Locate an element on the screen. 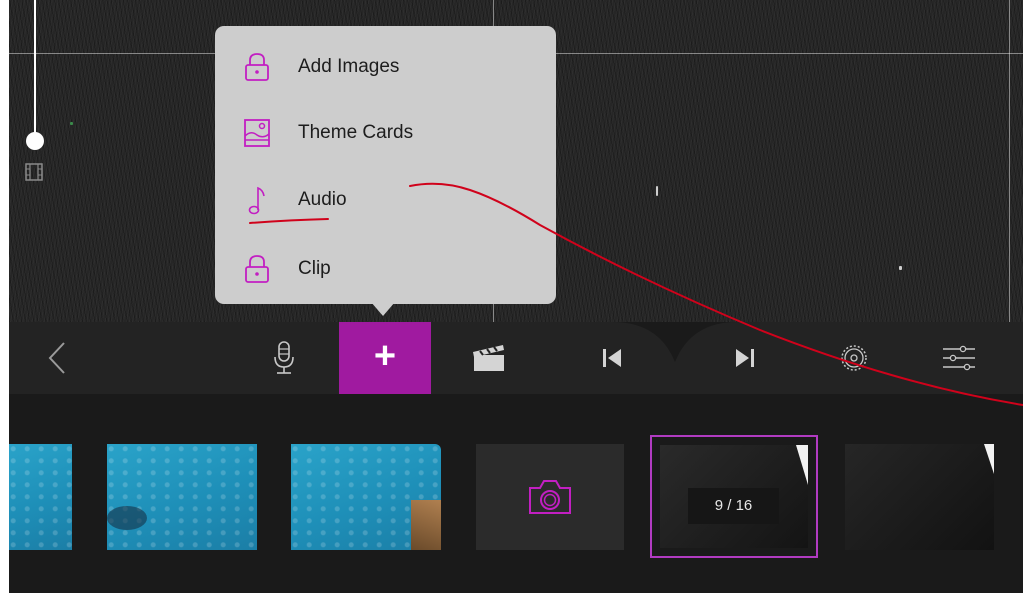 The height and width of the screenshot is (593, 1023). camera-icon is located at coordinates (550, 497).